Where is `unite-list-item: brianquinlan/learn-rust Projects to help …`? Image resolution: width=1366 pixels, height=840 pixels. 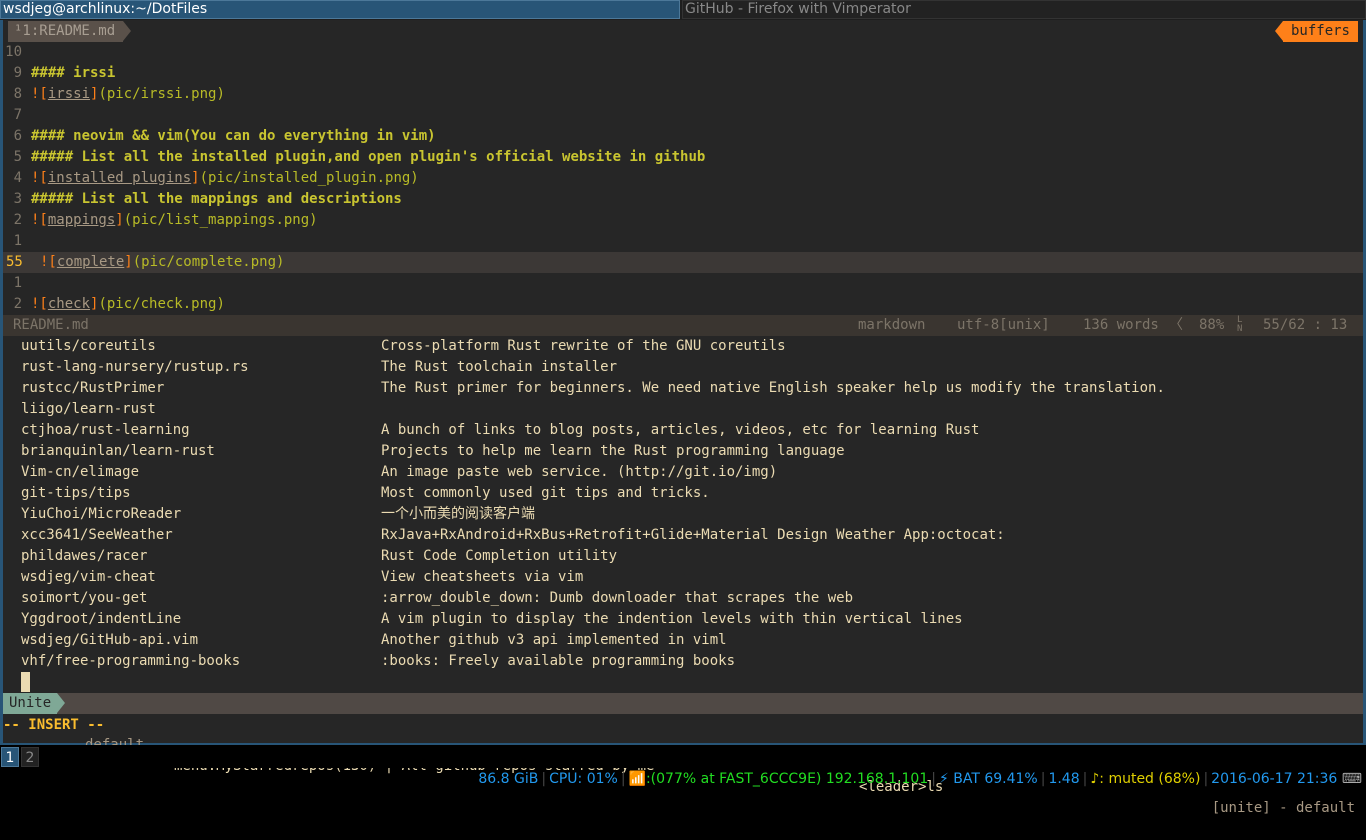
unite-list-item: brianquinlan/learn-rust Projects to help … is located at coordinates (683, 451).